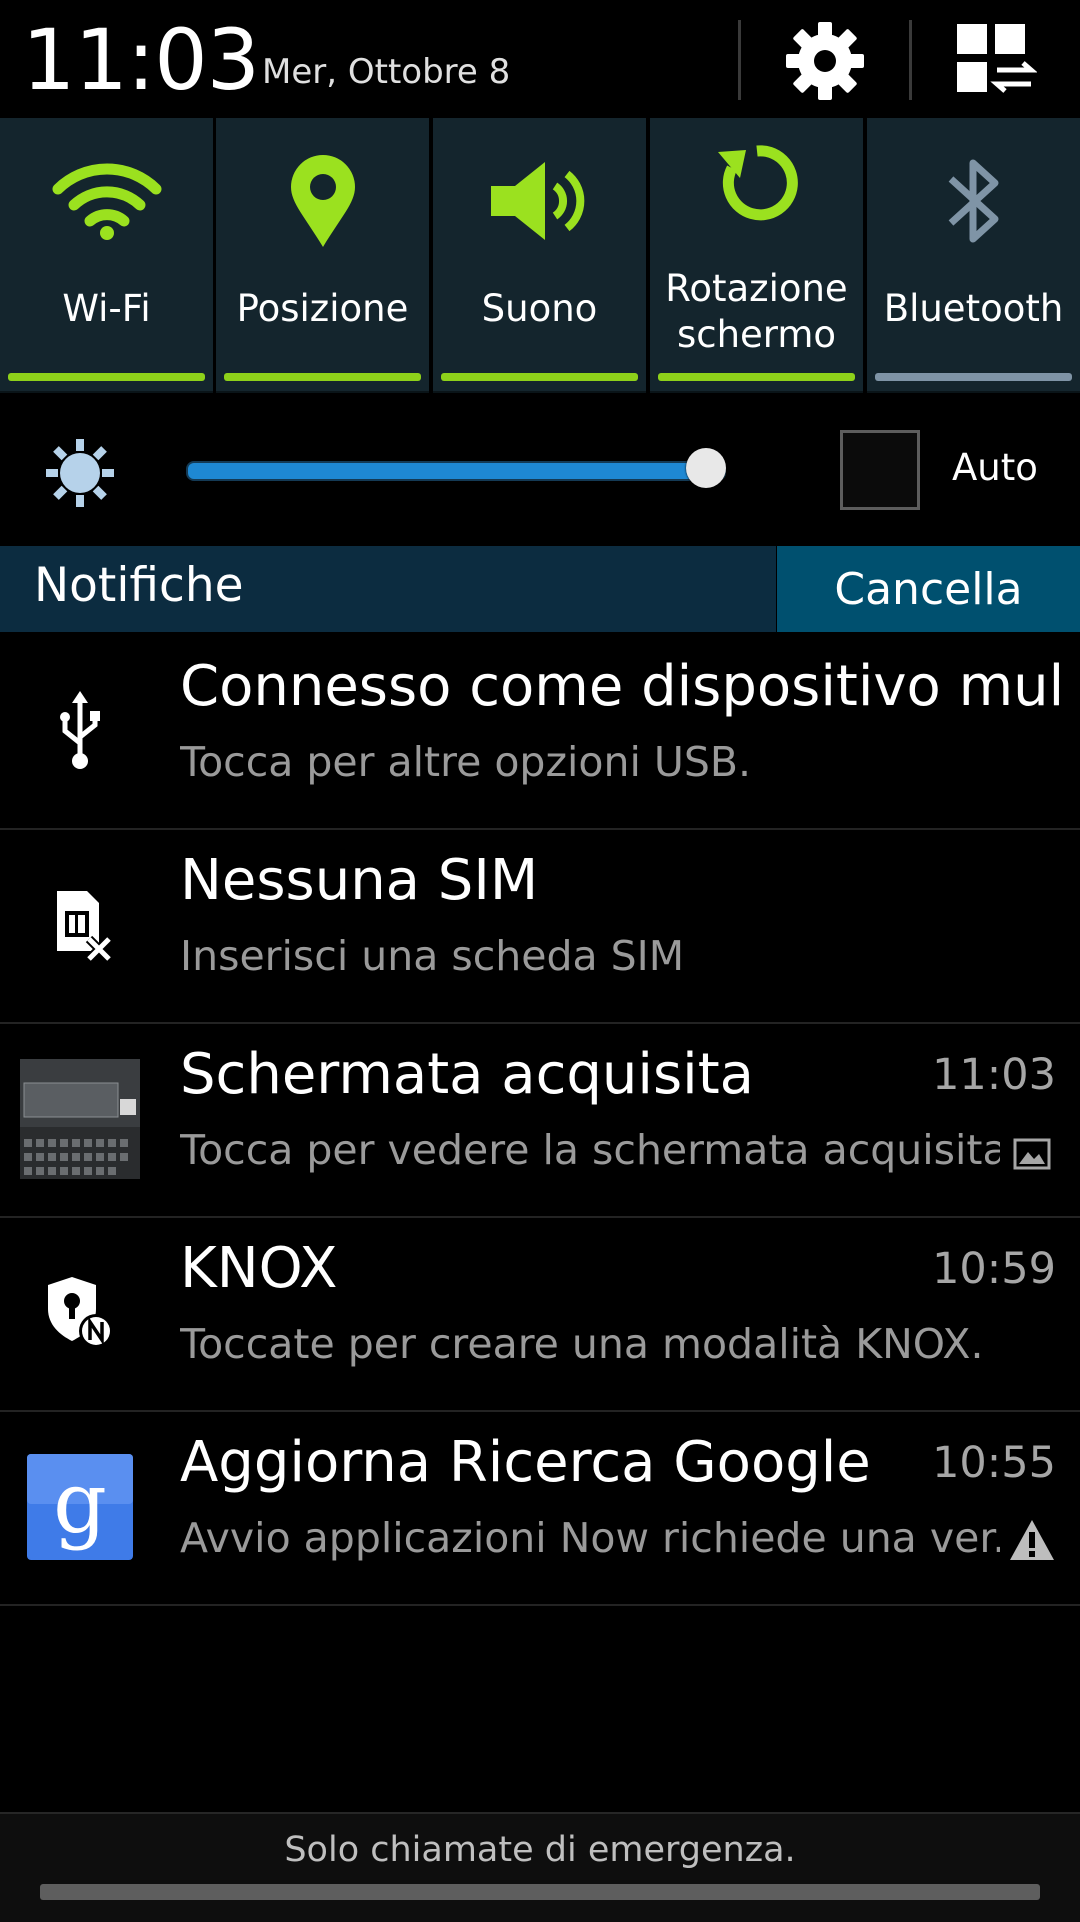  What do you see at coordinates (80, 1119) in the screenshot?
I see `screenshot-thumbnail` at bounding box center [80, 1119].